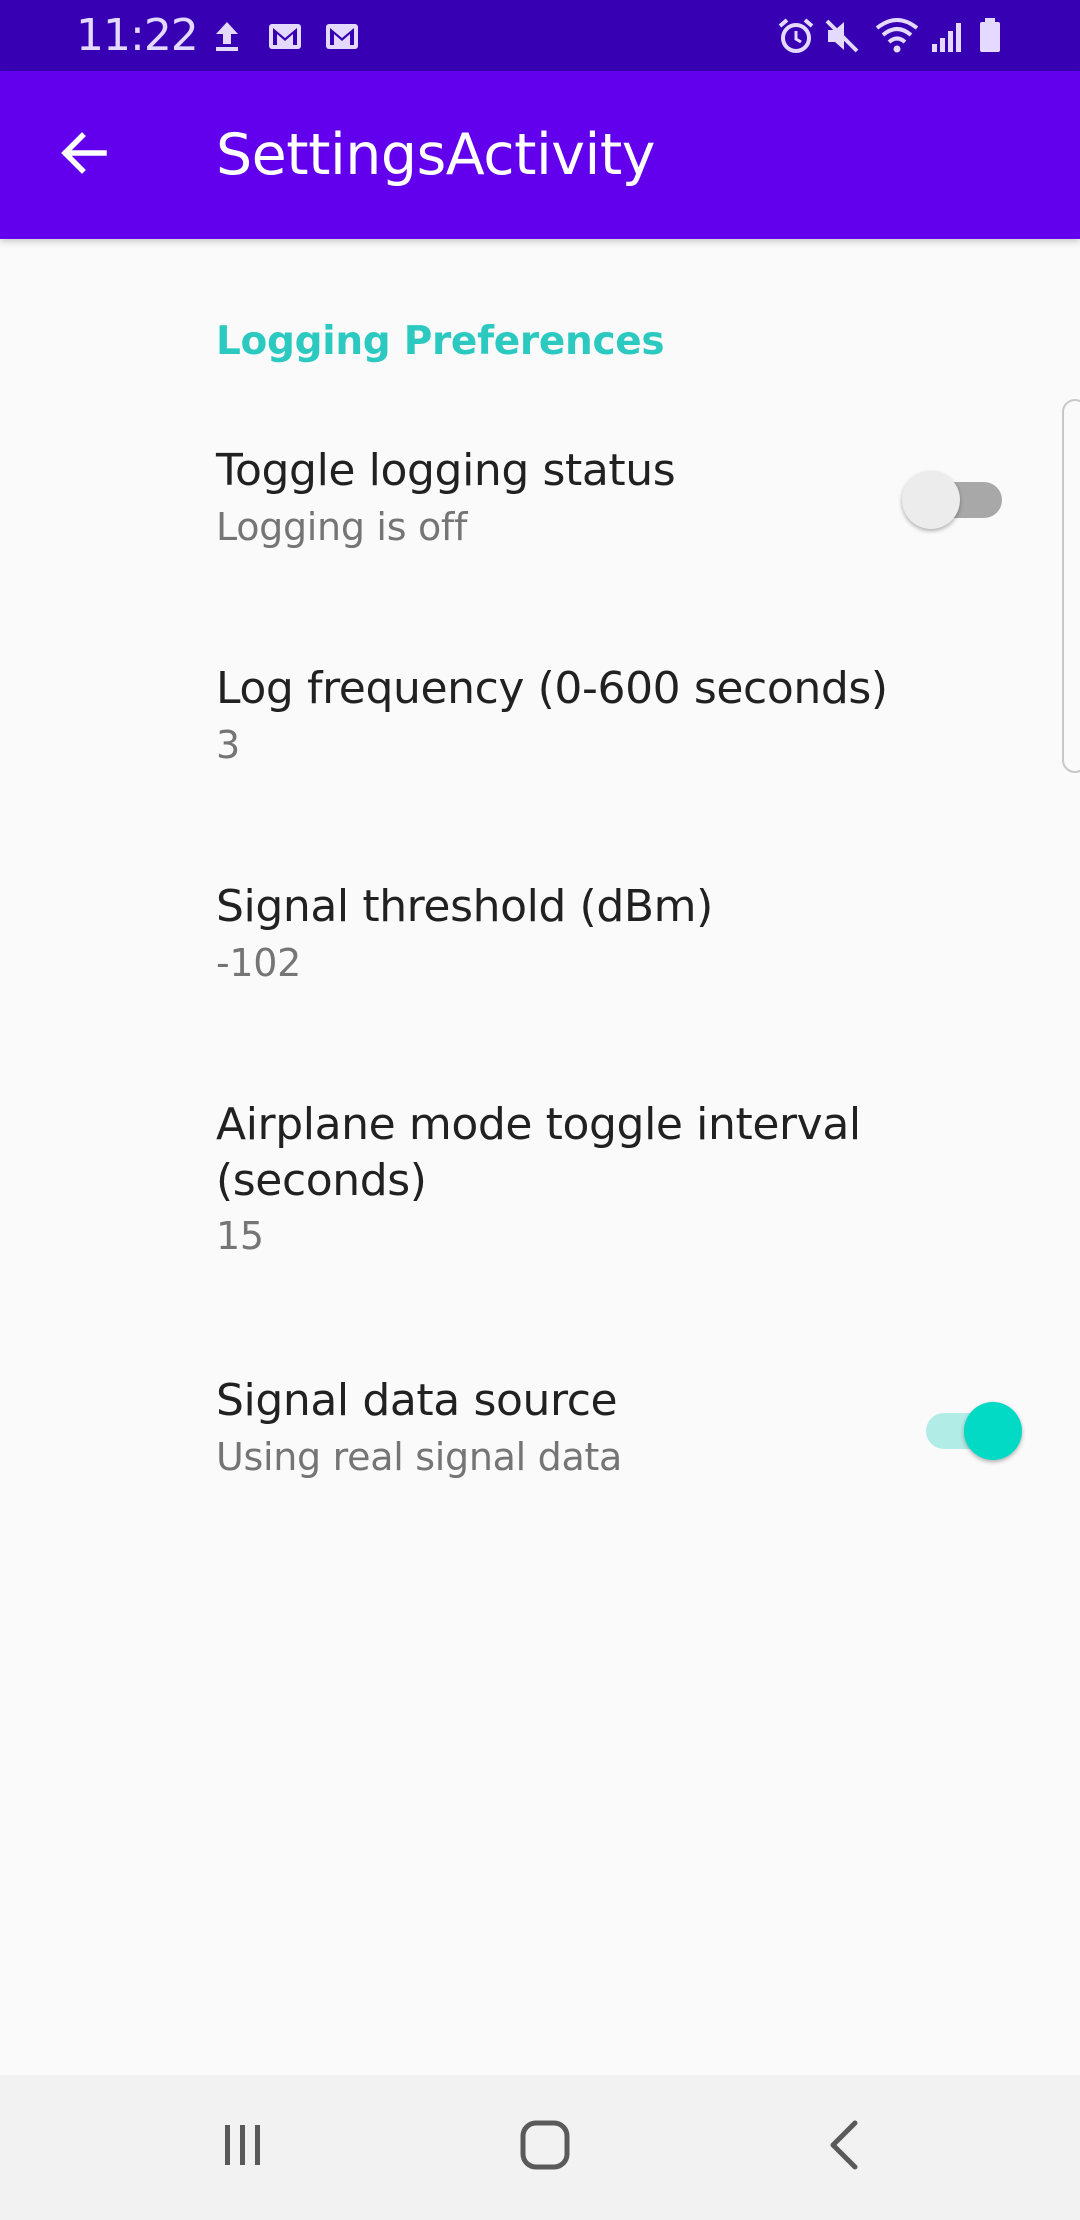  What do you see at coordinates (540, 755) in the screenshot?
I see `pref-log-frequency: Log frequency (0-600 seconds) 3` at bounding box center [540, 755].